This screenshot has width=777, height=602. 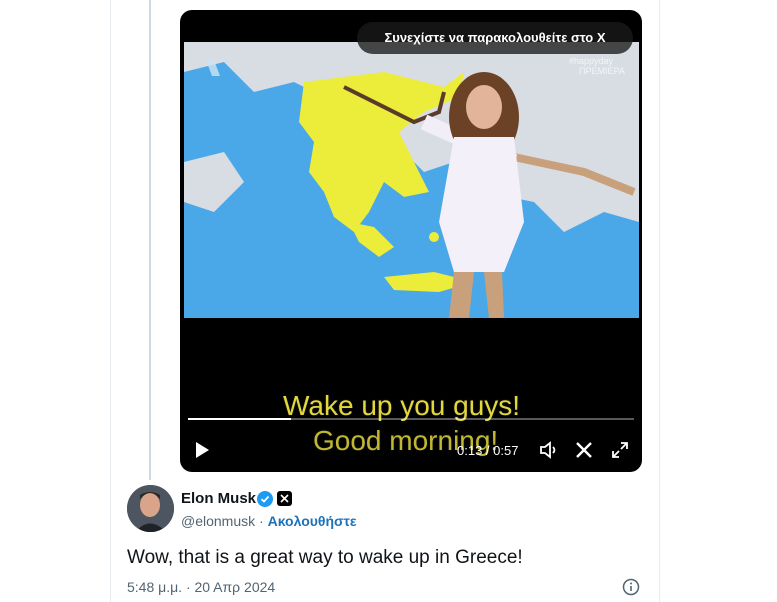 I want to click on svg-text: #happyday, so click(x=591, y=61).